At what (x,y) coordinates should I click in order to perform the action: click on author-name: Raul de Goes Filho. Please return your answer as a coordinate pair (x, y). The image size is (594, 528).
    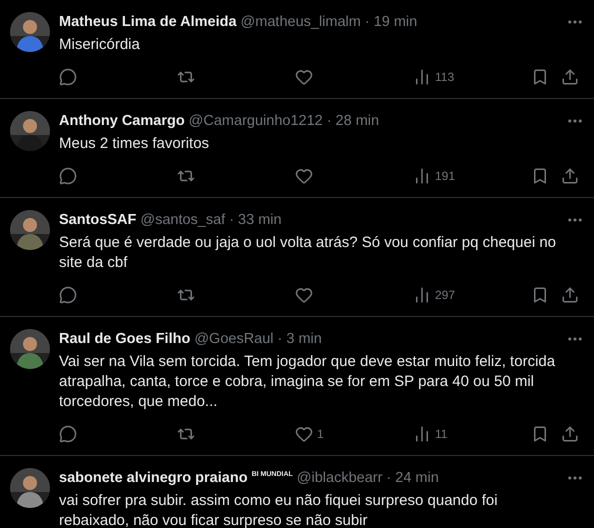
    Looking at the image, I should click on (124, 339).